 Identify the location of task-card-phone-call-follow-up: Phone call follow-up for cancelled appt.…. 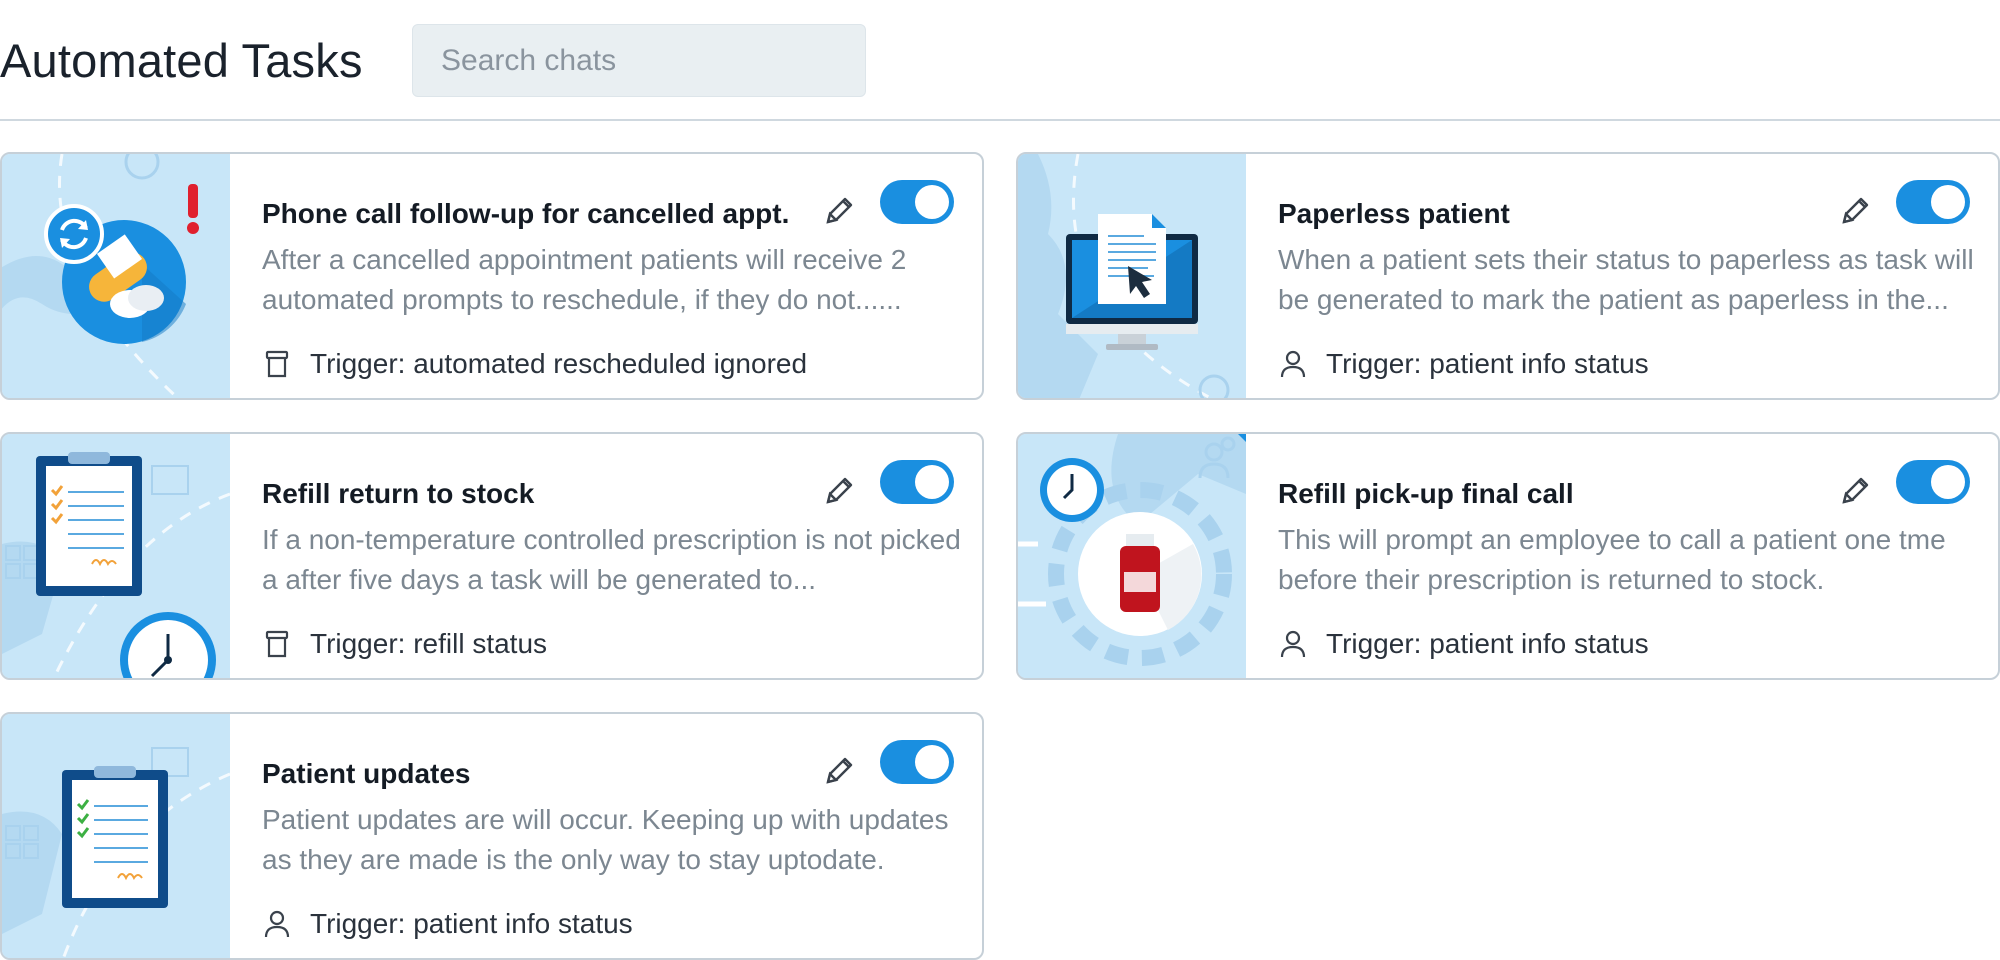
(492, 276).